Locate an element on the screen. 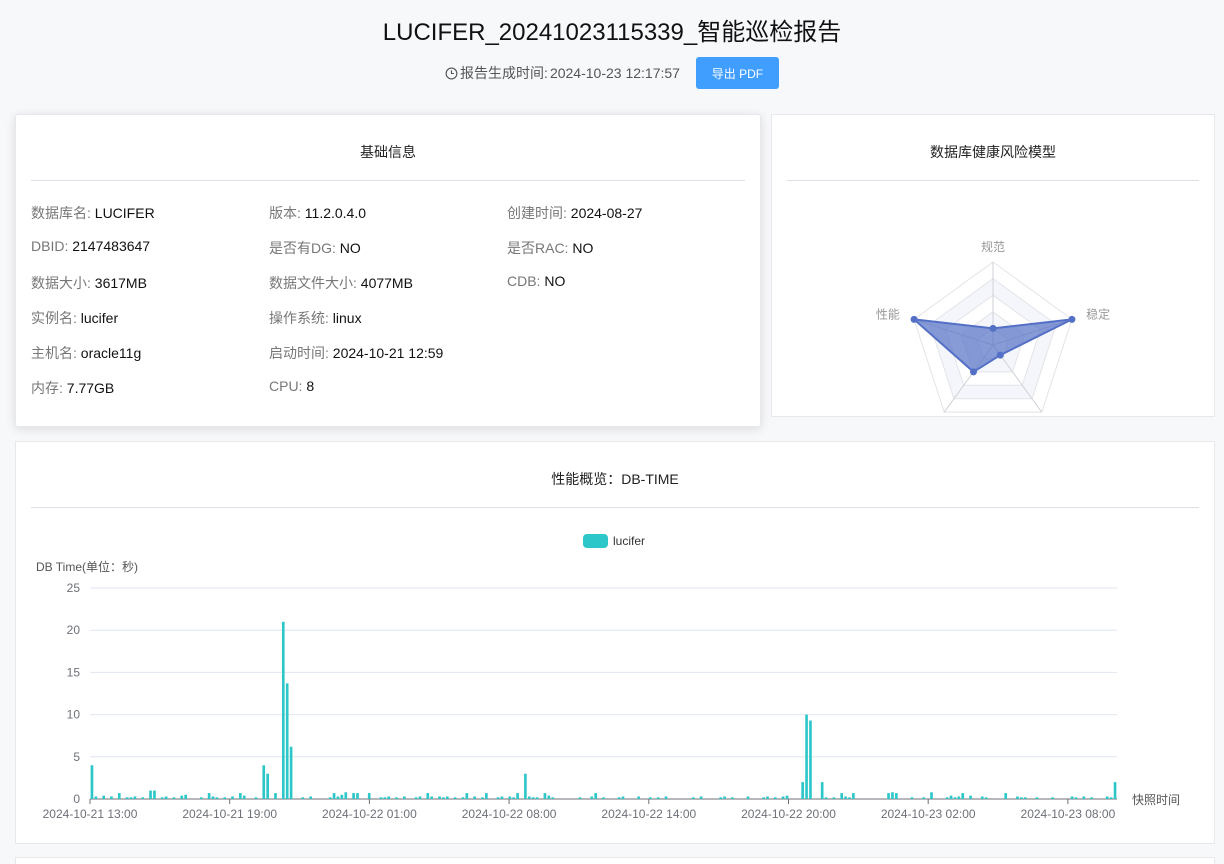 The height and width of the screenshot is (864, 1224). generated-value: 2024-10-23 12:17:57 is located at coordinates (614, 73).